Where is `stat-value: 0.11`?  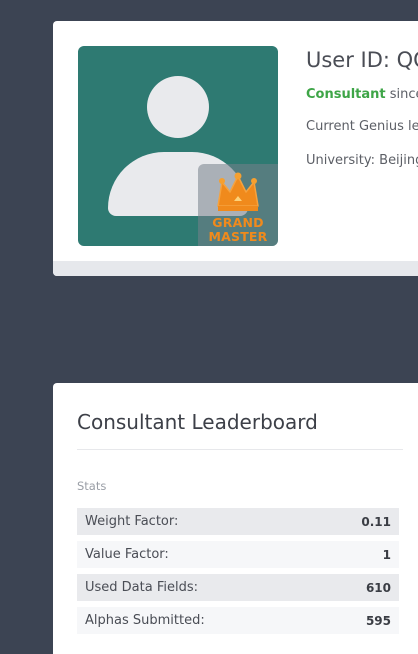
stat-value: 0.11 is located at coordinates (376, 521).